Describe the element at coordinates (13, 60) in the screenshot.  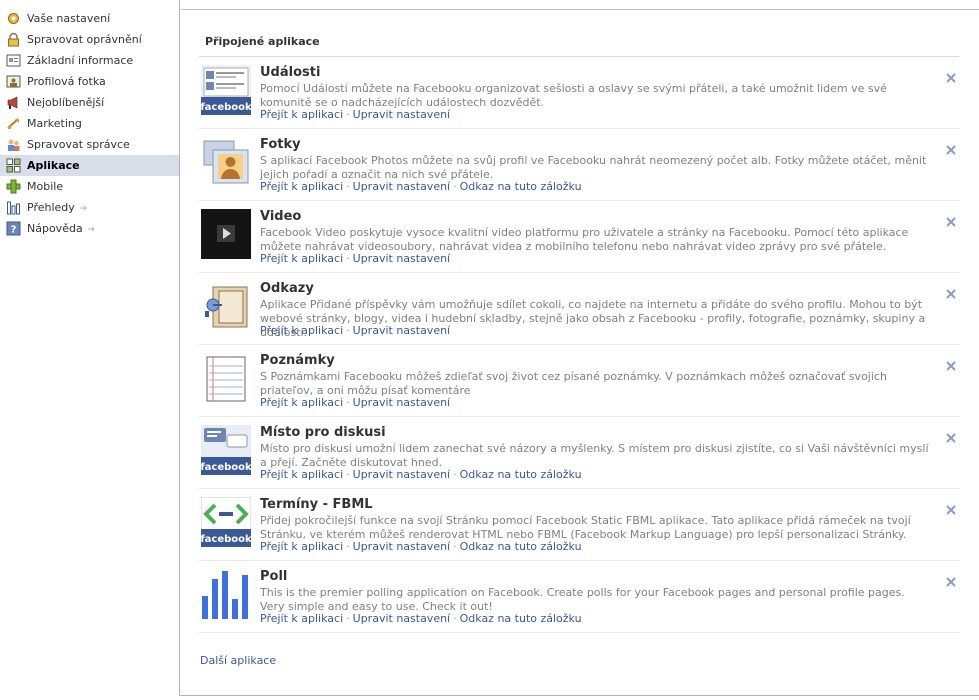
I see `info-card-icon` at that location.